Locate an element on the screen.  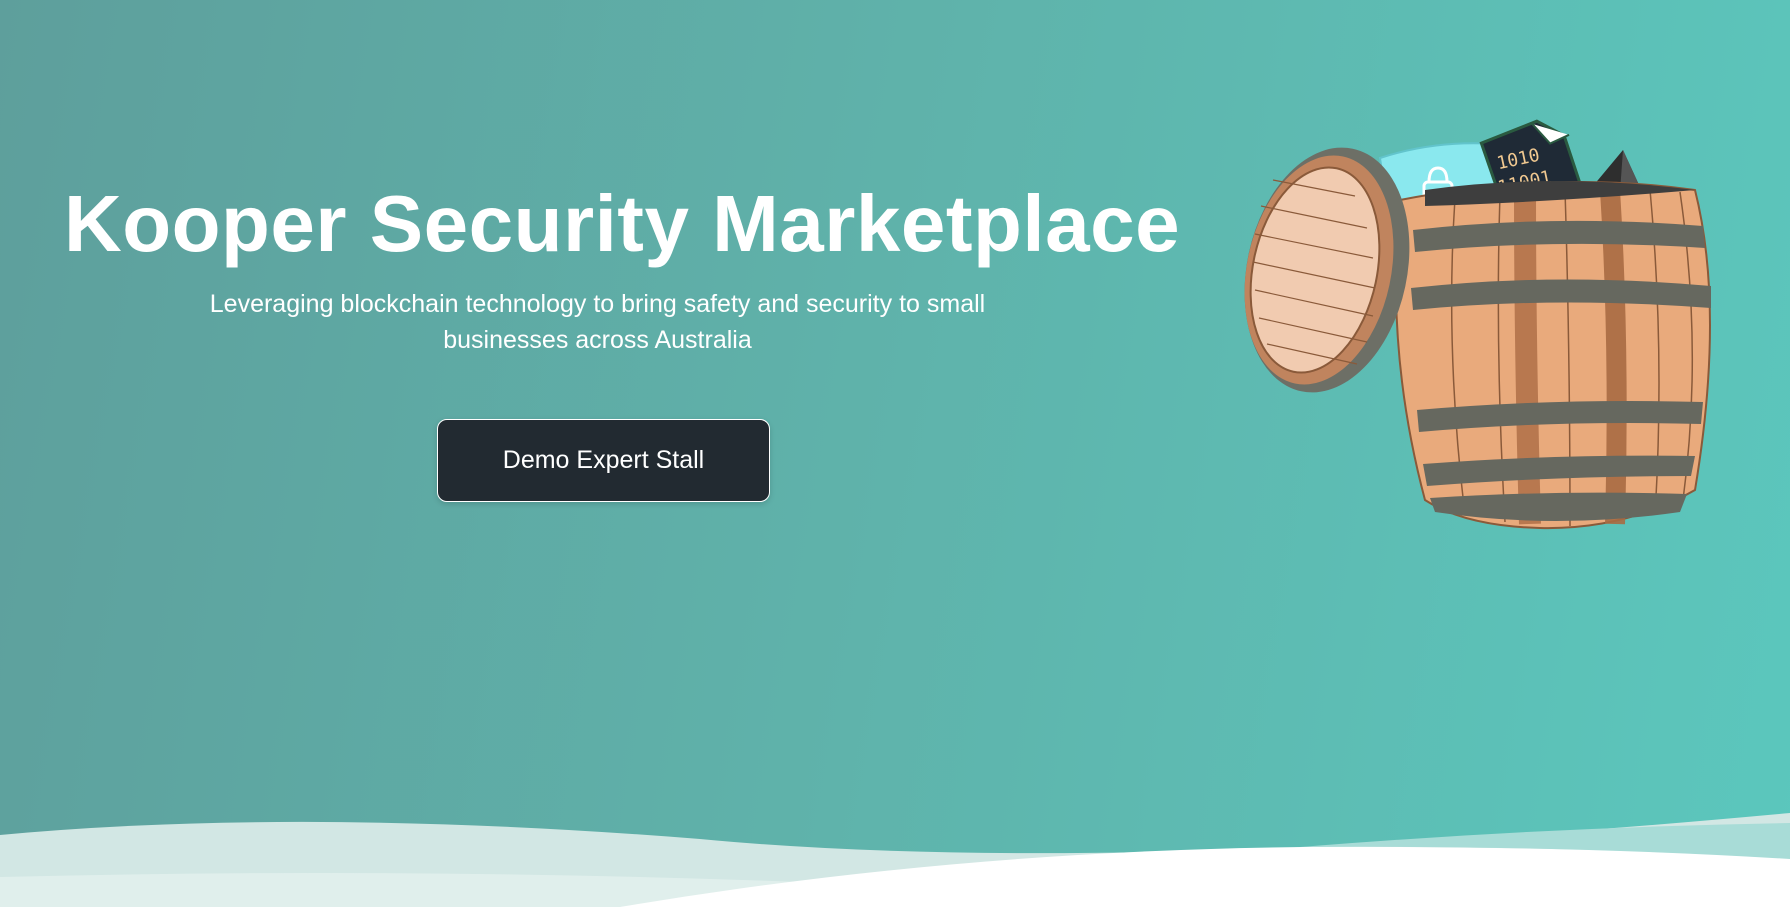
hero-title: Kooper Security Marketplace is located at coordinates (622, 223).